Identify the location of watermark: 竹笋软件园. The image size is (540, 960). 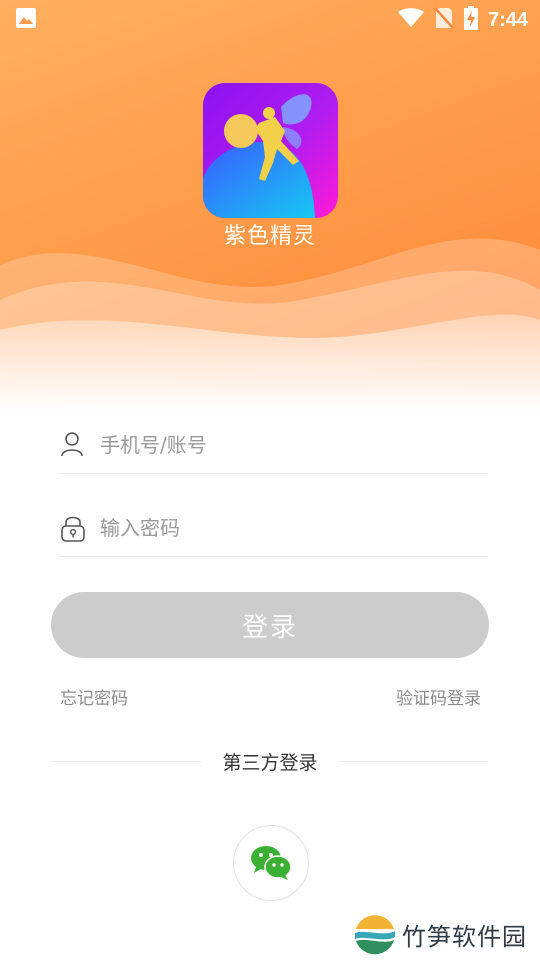
(440, 934).